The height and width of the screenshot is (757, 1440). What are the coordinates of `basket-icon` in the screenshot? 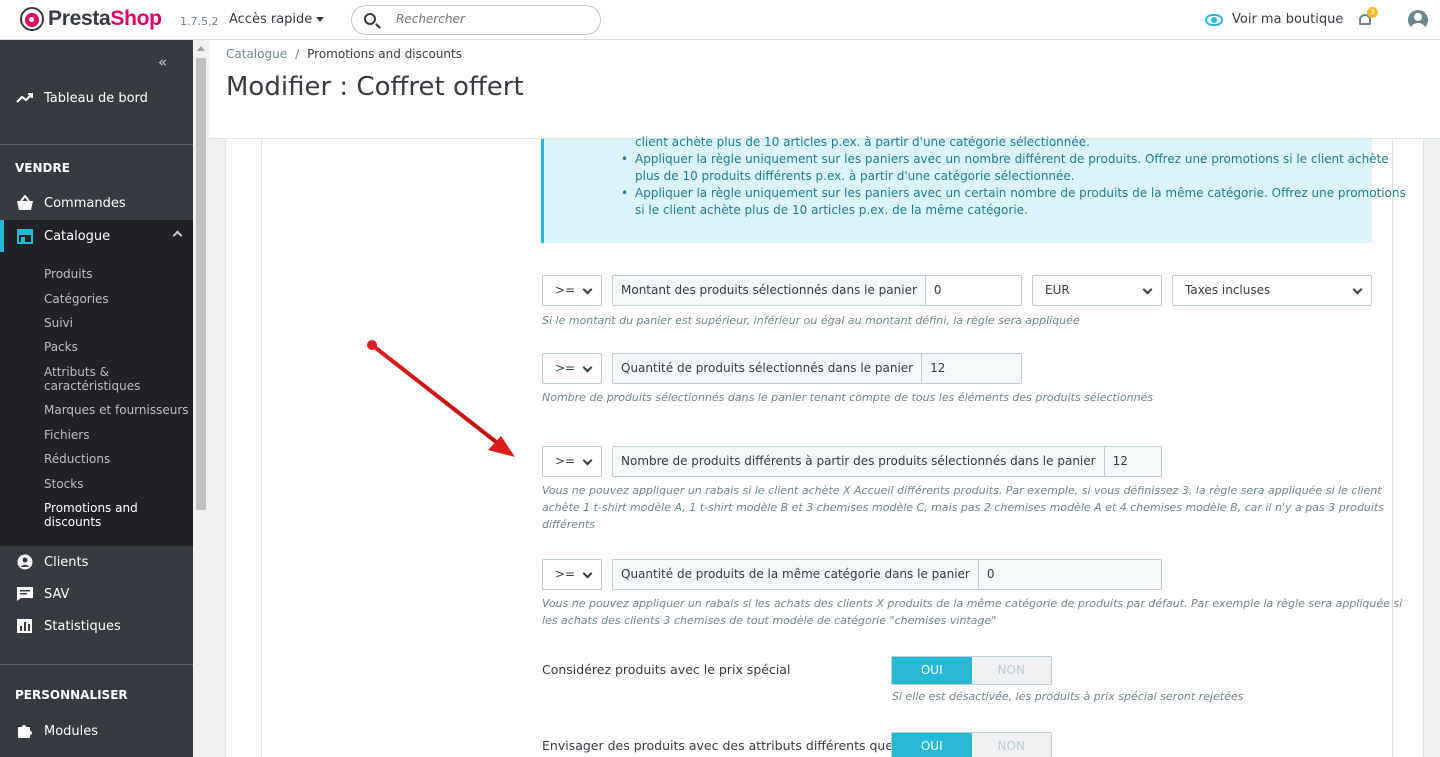 It's located at (25, 202).